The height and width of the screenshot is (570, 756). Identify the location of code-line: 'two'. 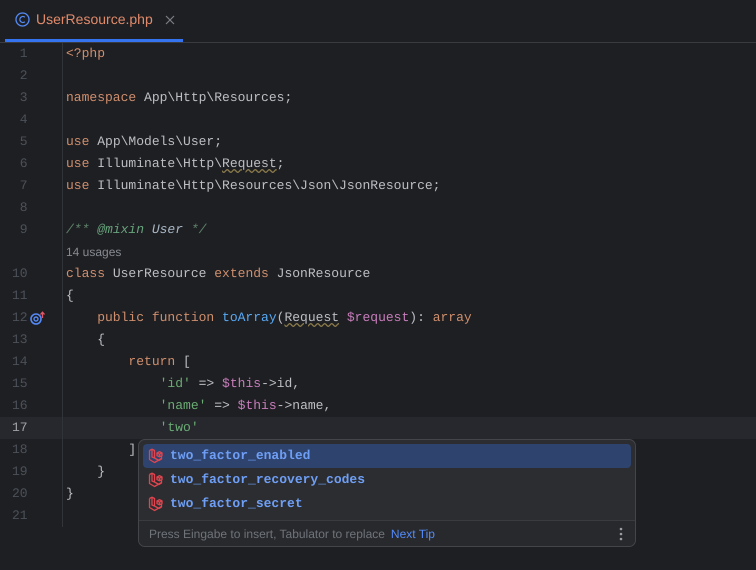
(178, 428).